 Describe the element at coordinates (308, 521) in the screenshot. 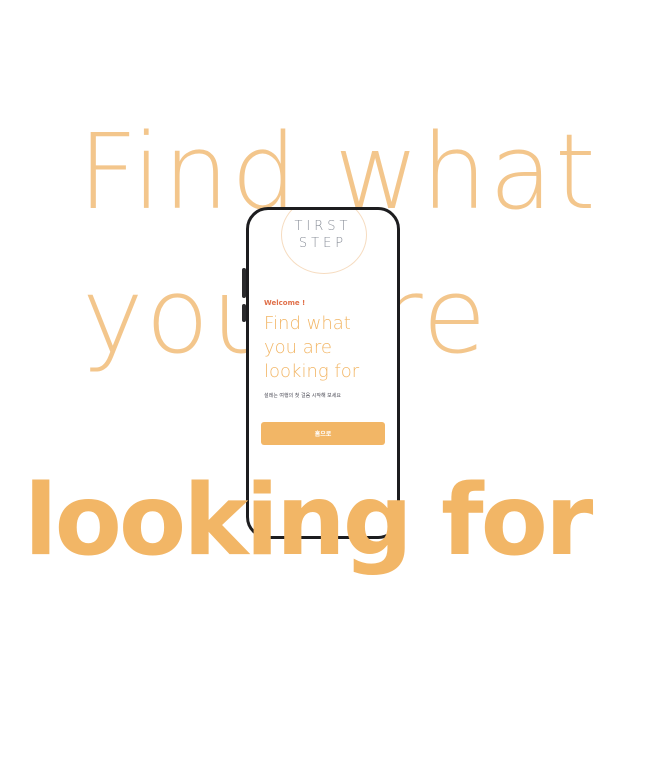

I see `background-heading-line-3: looking for` at that location.